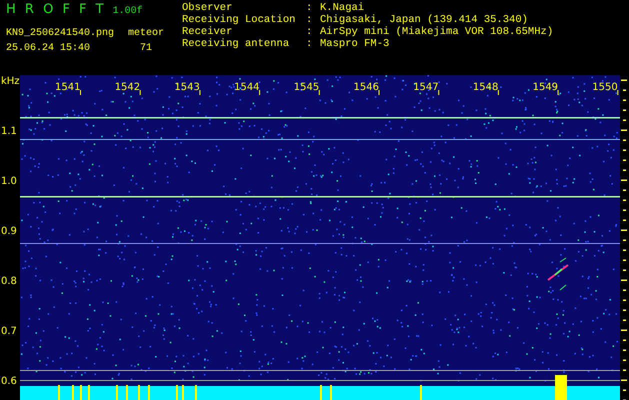 The width and height of the screenshot is (629, 400). I want to click on axis-label: 1547, so click(426, 87).